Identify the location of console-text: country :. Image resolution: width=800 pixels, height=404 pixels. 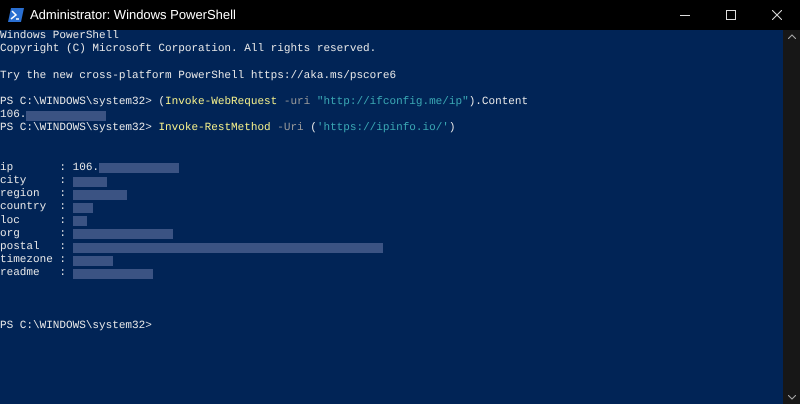
(34, 208).